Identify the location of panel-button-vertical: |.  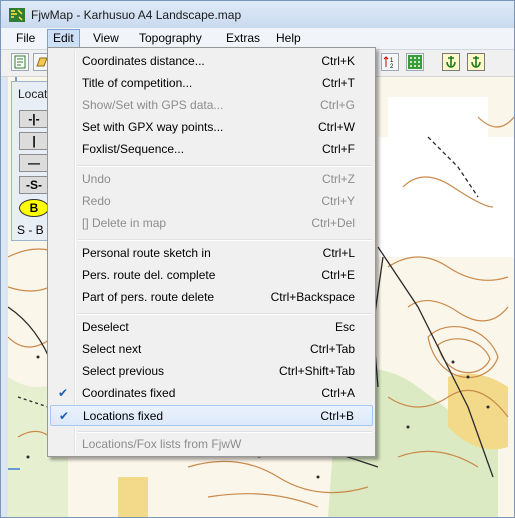
(34, 141).